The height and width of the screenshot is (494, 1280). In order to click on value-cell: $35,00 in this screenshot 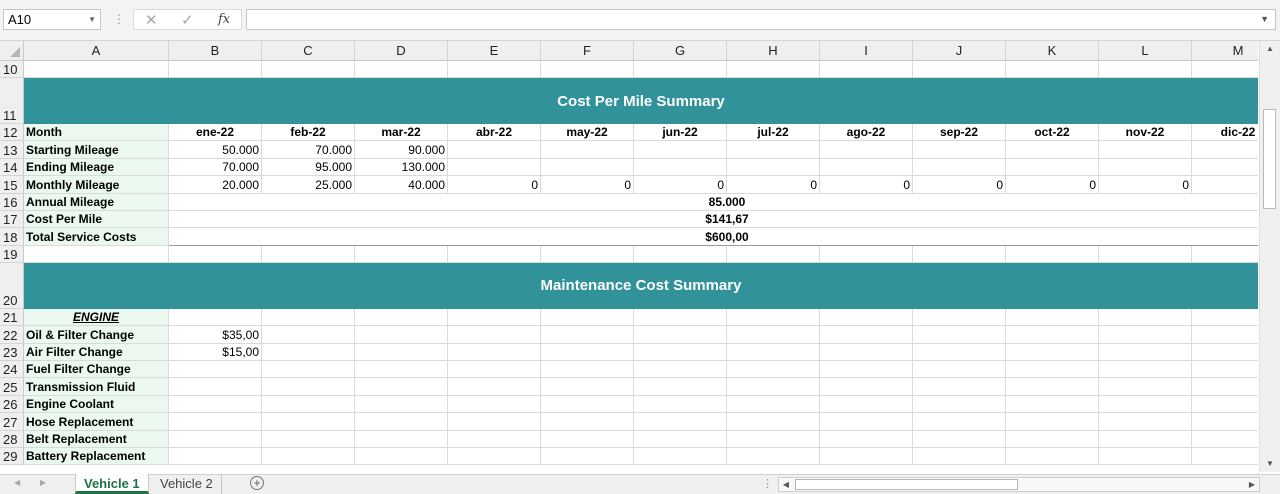, I will do `click(215, 335)`.